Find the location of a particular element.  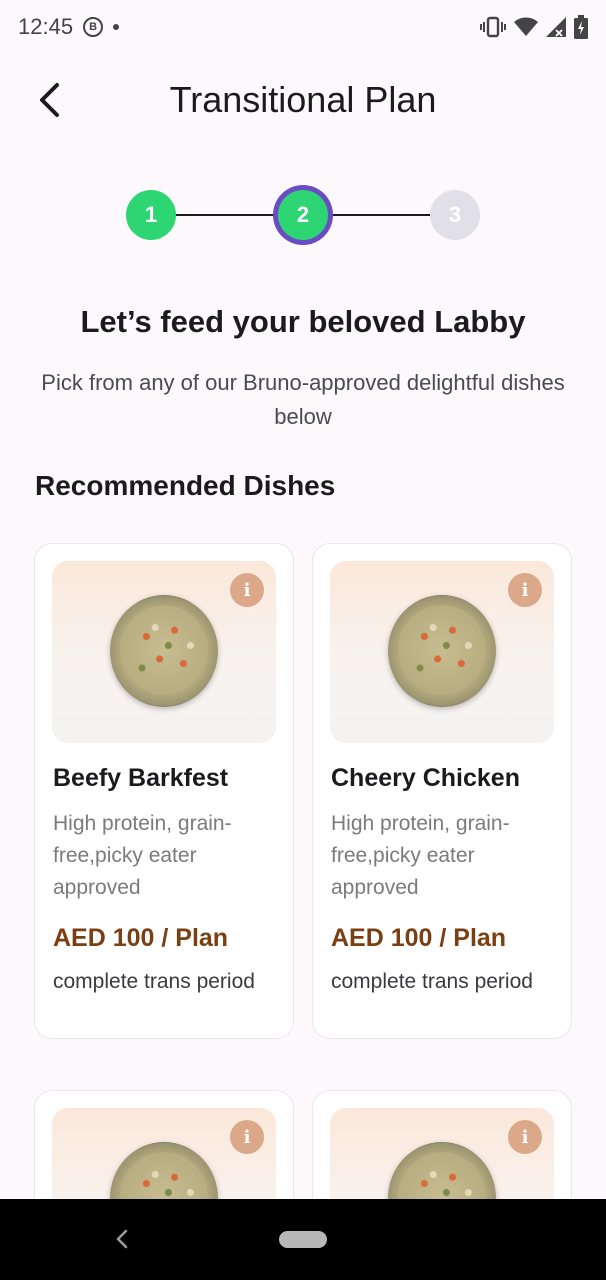

status-right is located at coordinates (534, 27).